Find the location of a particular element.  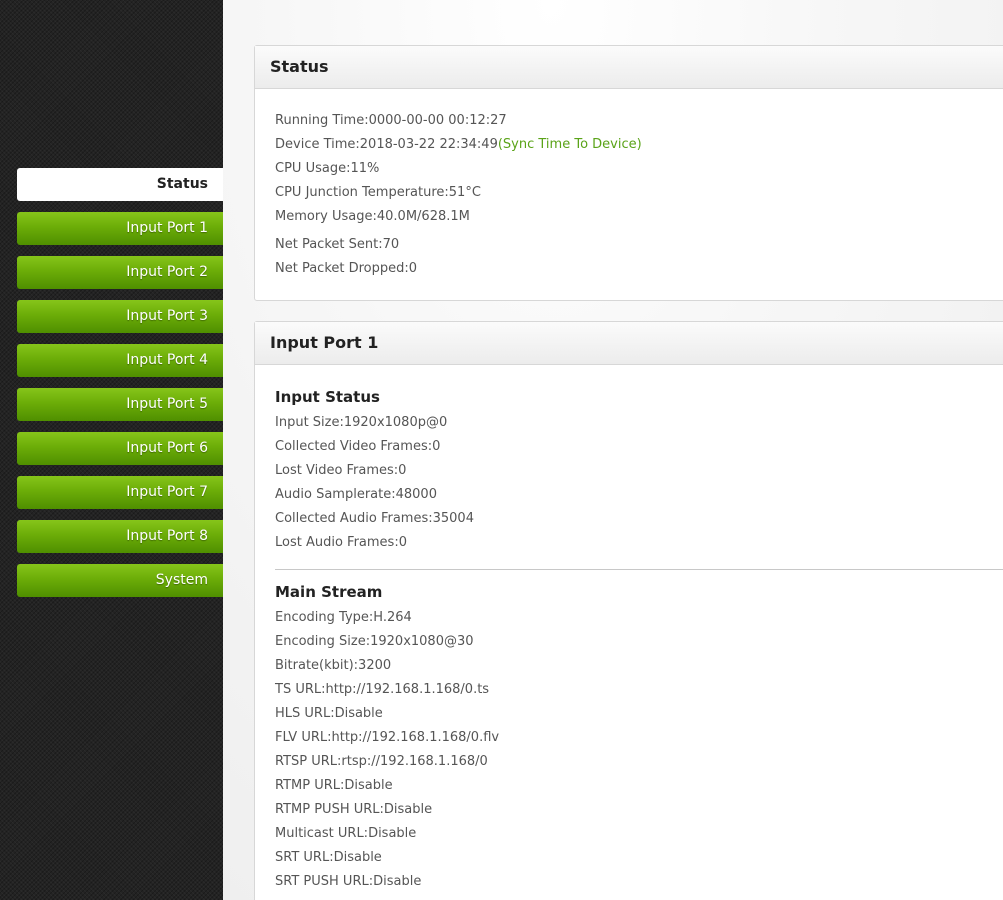

running-time: Running Time:0000-00-00 00:12:27 is located at coordinates (391, 120).